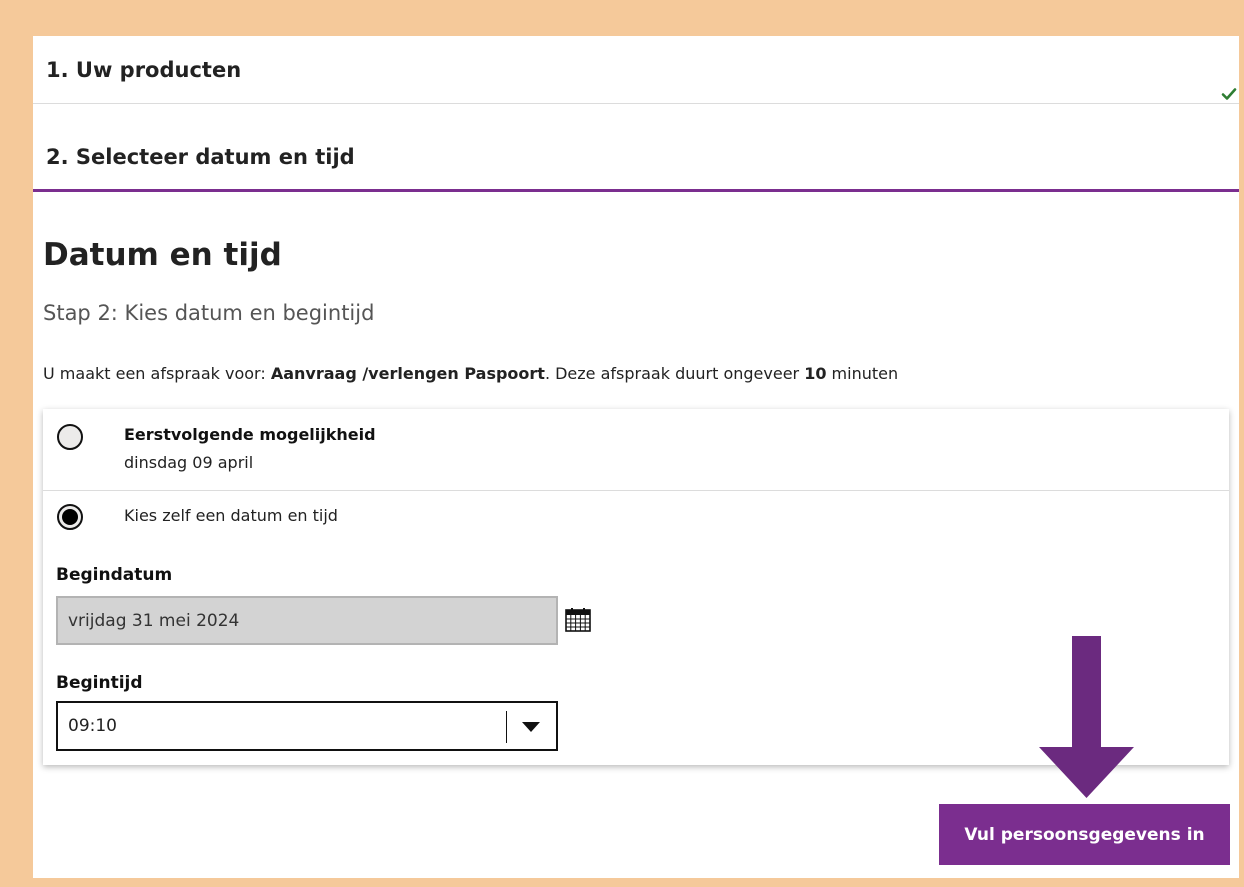 The height and width of the screenshot is (887, 1244). I want to click on chevron-down-icon, so click(531, 727).